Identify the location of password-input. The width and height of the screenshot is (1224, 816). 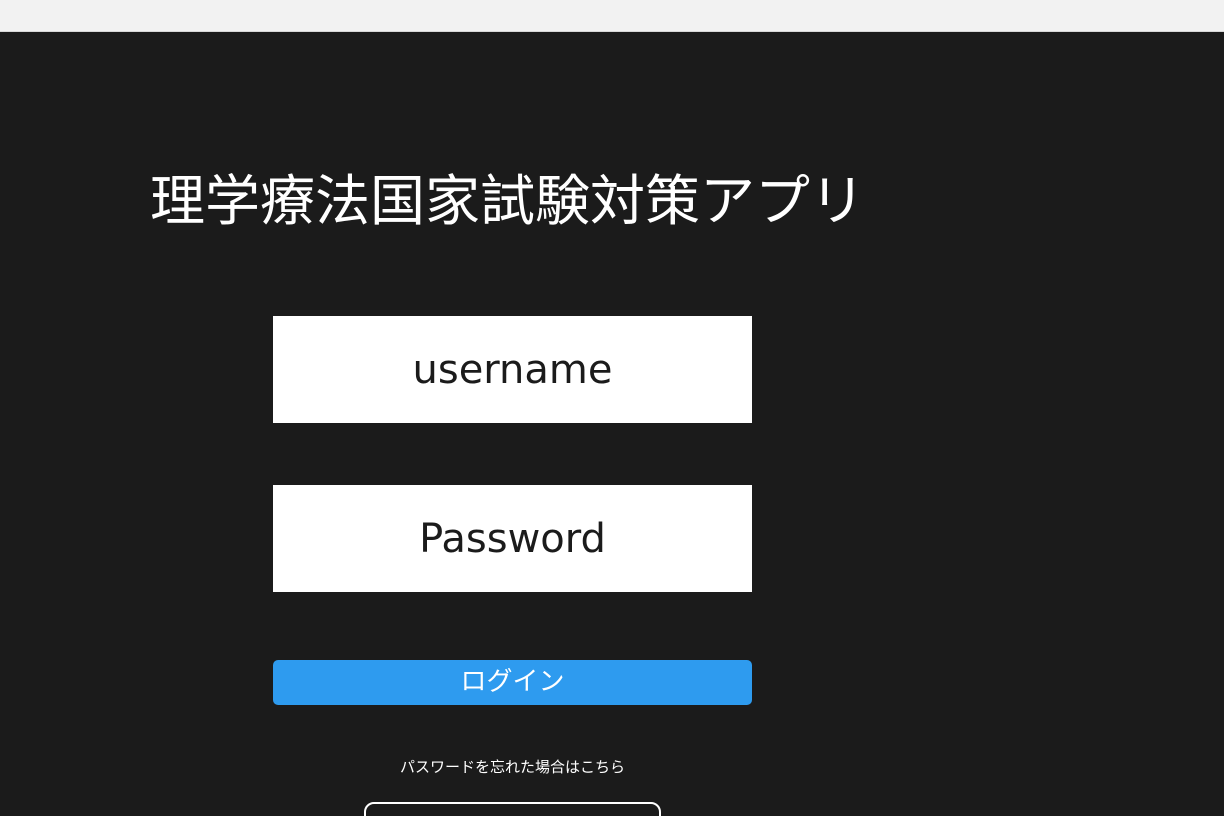
(512, 538).